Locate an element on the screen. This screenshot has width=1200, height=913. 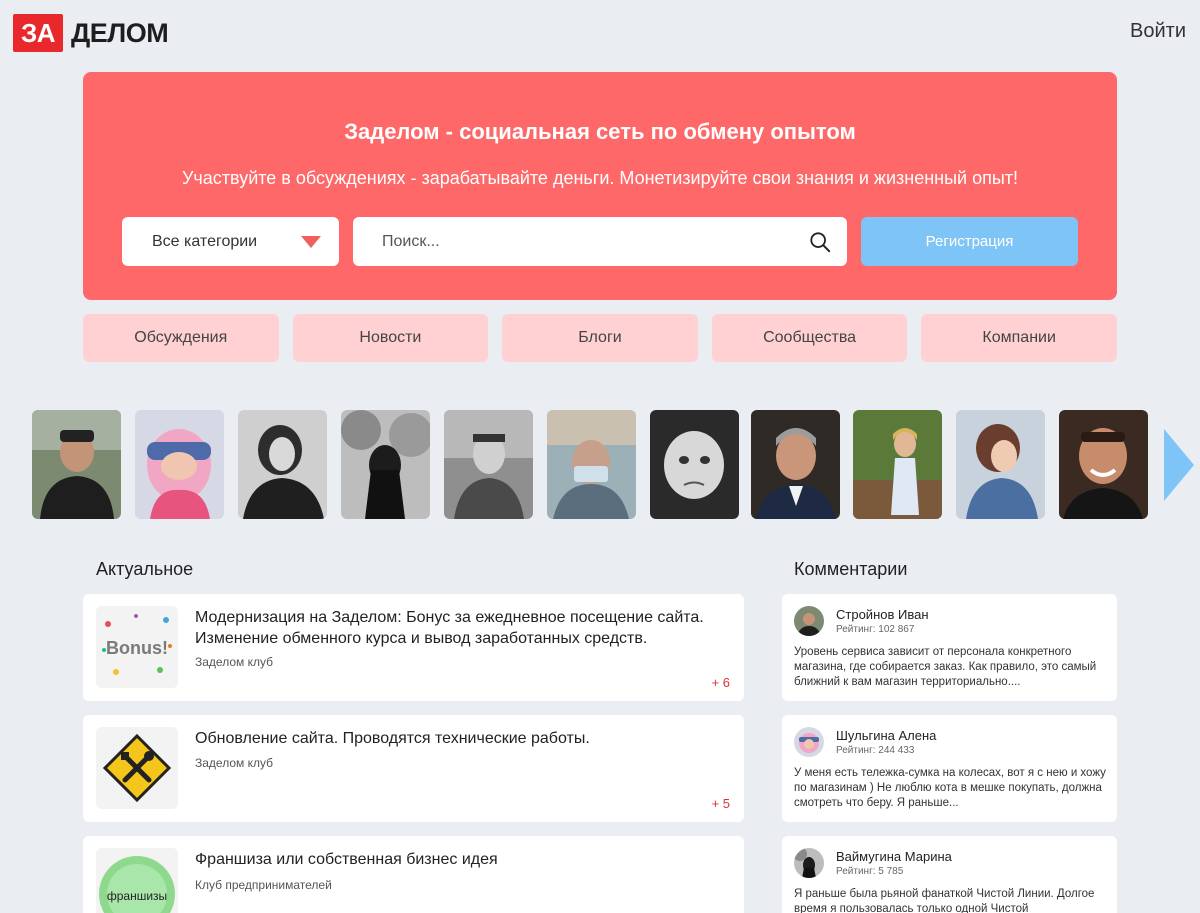
search-icon is located at coordinates (820, 242).